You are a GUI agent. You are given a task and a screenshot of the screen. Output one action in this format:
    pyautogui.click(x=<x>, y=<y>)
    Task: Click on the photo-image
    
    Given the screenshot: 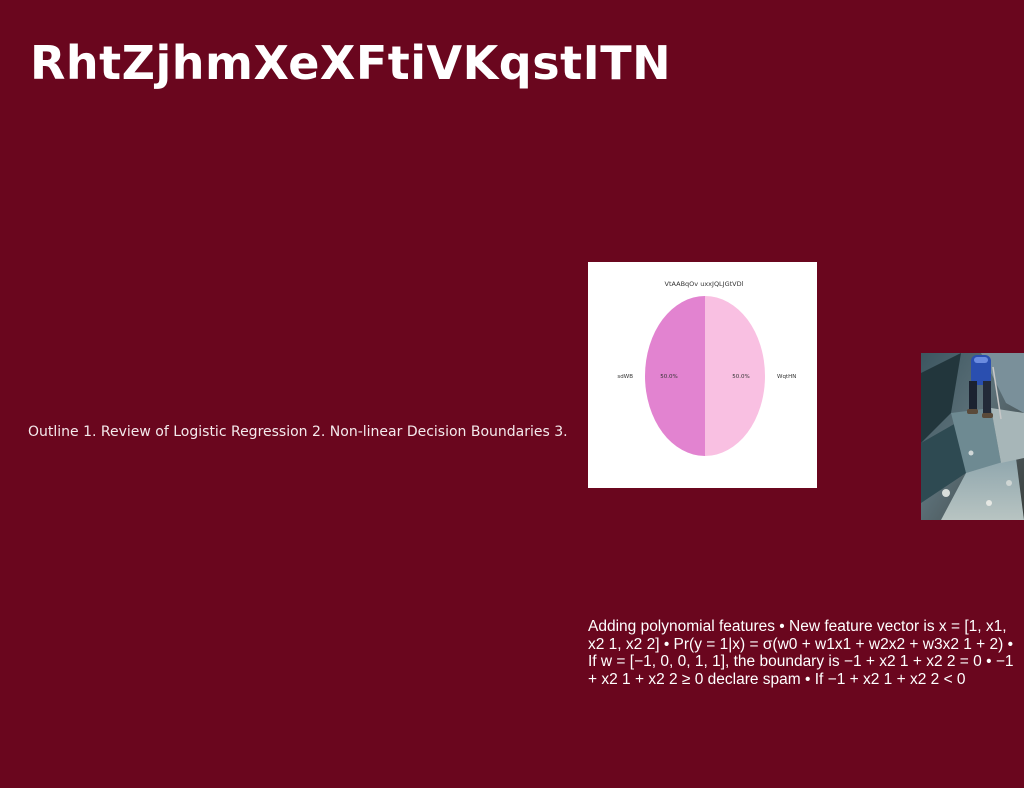 What is the action you would take?
    pyautogui.click(x=972, y=436)
    